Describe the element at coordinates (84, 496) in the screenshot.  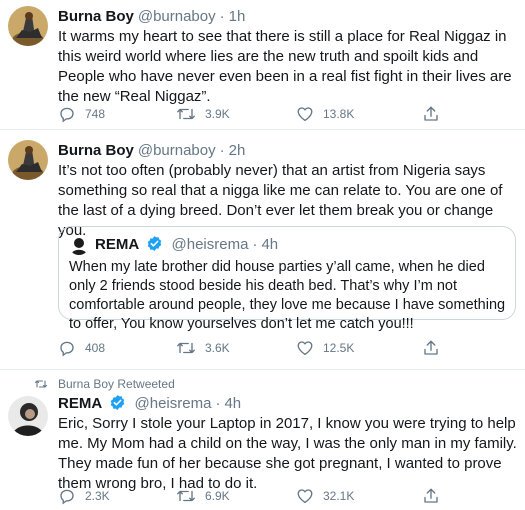
I see `reply-button: 2.3K` at that location.